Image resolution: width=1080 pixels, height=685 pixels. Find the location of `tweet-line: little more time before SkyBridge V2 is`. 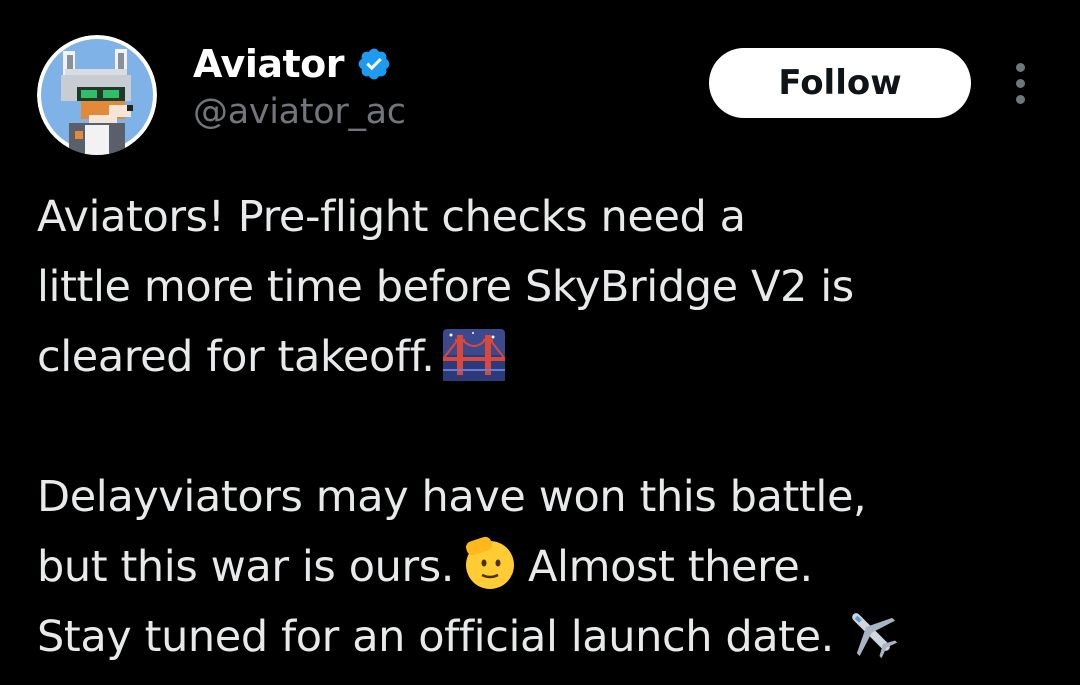

tweet-line: little more time before SkyBridge V2 is is located at coordinates (552, 287).